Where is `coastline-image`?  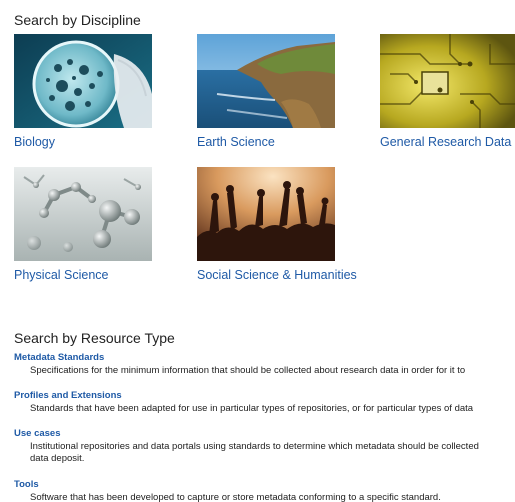 coastline-image is located at coordinates (266, 81).